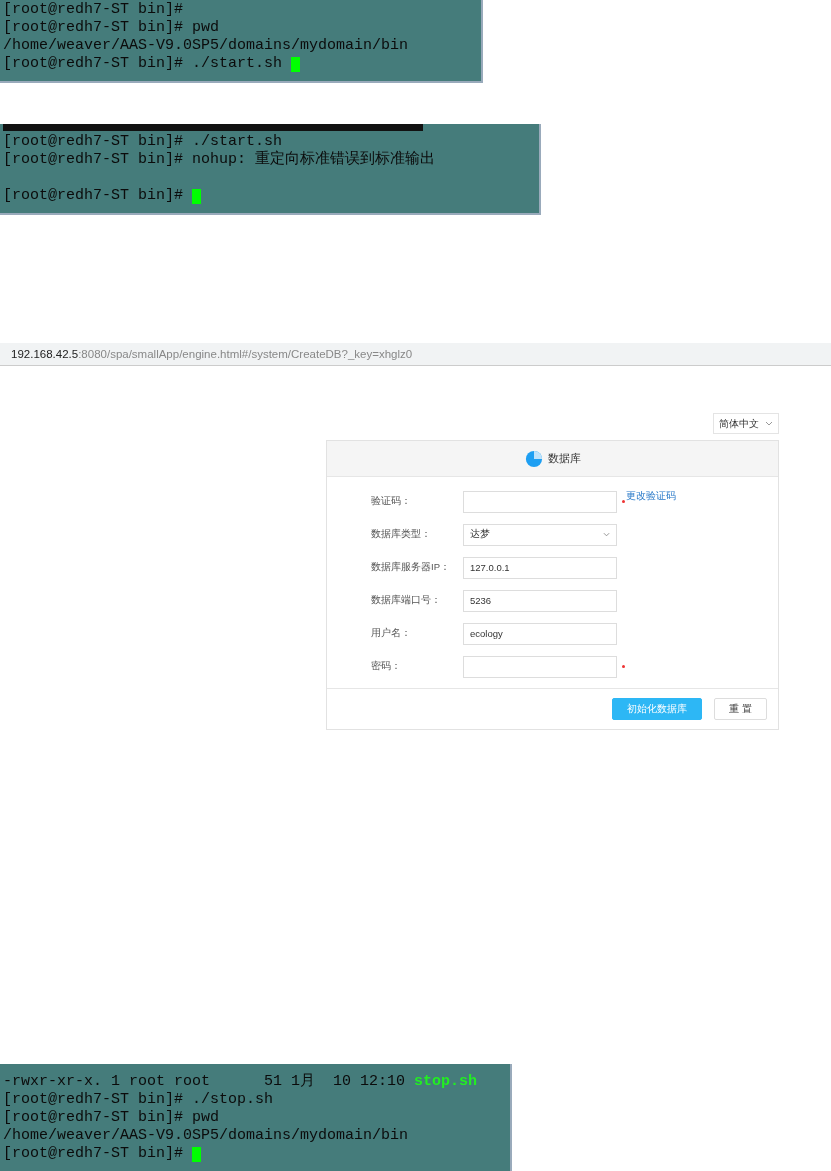 This screenshot has width=831, height=1171. What do you see at coordinates (651, 496) in the screenshot?
I see `change-captcha-link: 更改验证码` at bounding box center [651, 496].